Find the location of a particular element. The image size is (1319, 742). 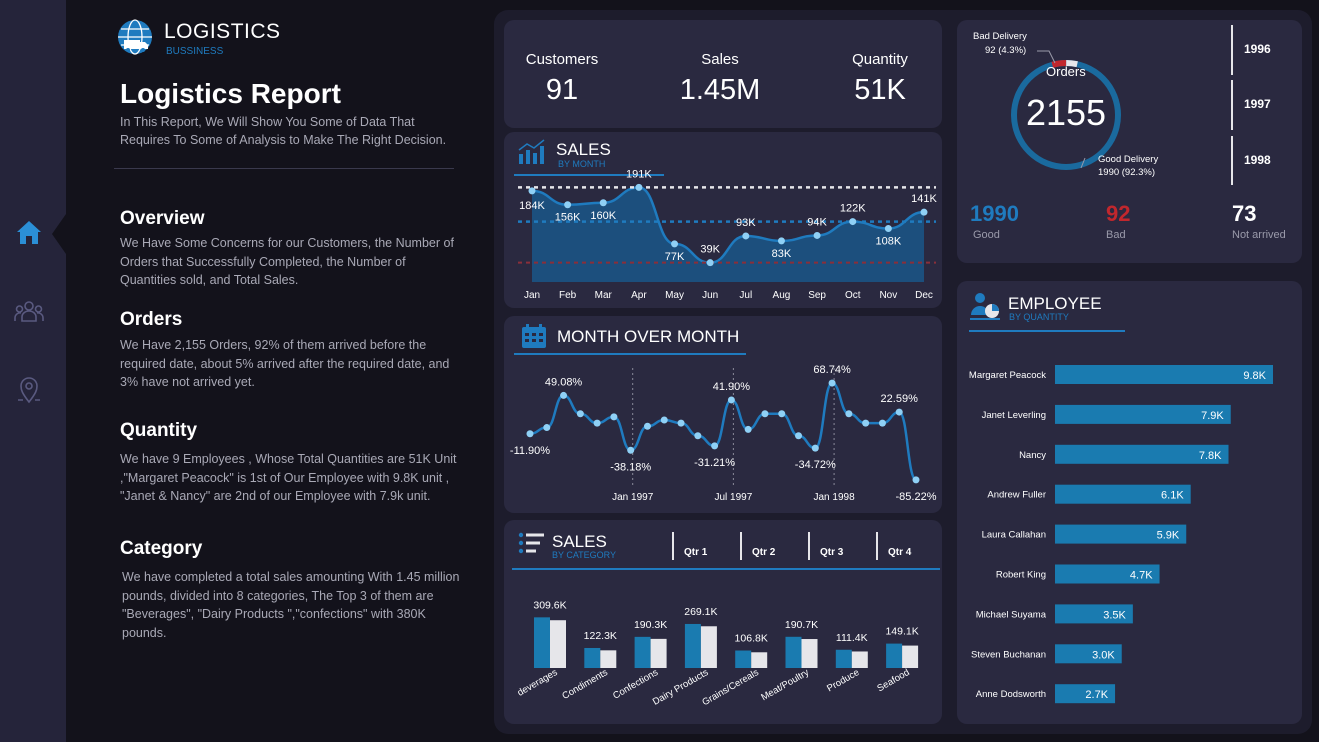

mom-data-label: -31.21% is located at coordinates (714, 463).